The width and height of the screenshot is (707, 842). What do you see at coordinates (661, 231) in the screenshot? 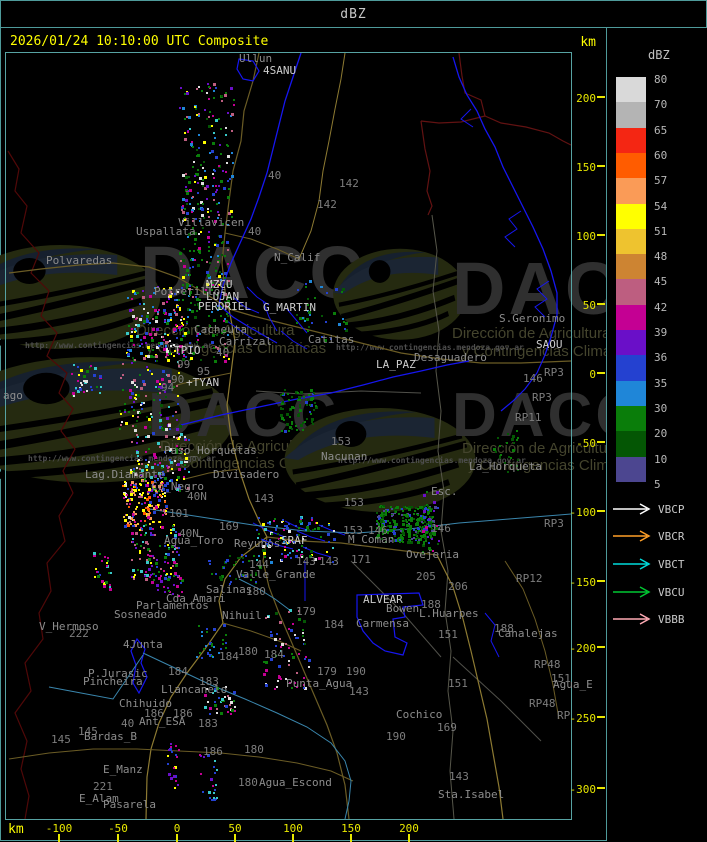
I see `legend-dbz-label: 51` at bounding box center [661, 231].